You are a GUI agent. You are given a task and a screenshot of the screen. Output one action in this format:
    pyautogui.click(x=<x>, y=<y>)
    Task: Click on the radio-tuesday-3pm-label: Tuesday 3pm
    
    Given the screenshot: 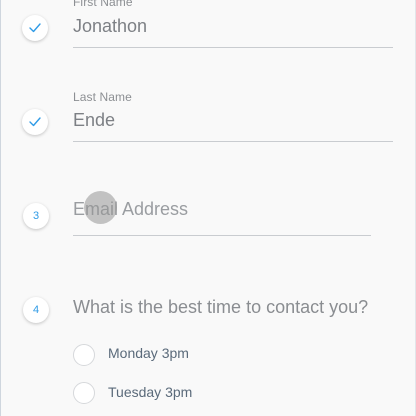 What is the action you would take?
    pyautogui.click(x=150, y=392)
    